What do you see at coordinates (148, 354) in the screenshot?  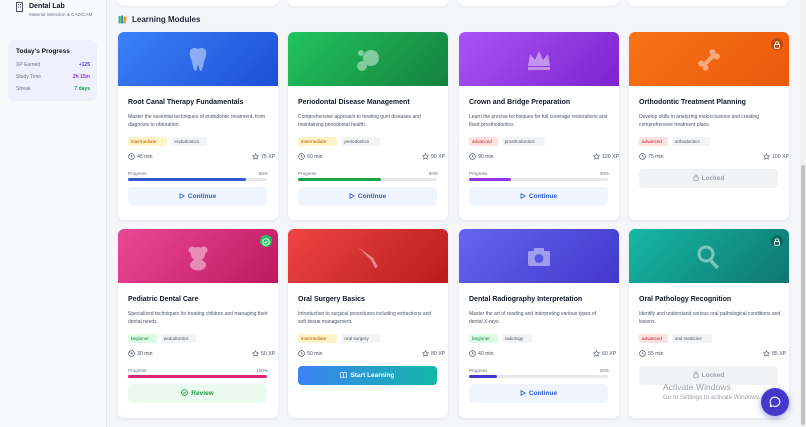 I see `duration: 30 min` at bounding box center [148, 354].